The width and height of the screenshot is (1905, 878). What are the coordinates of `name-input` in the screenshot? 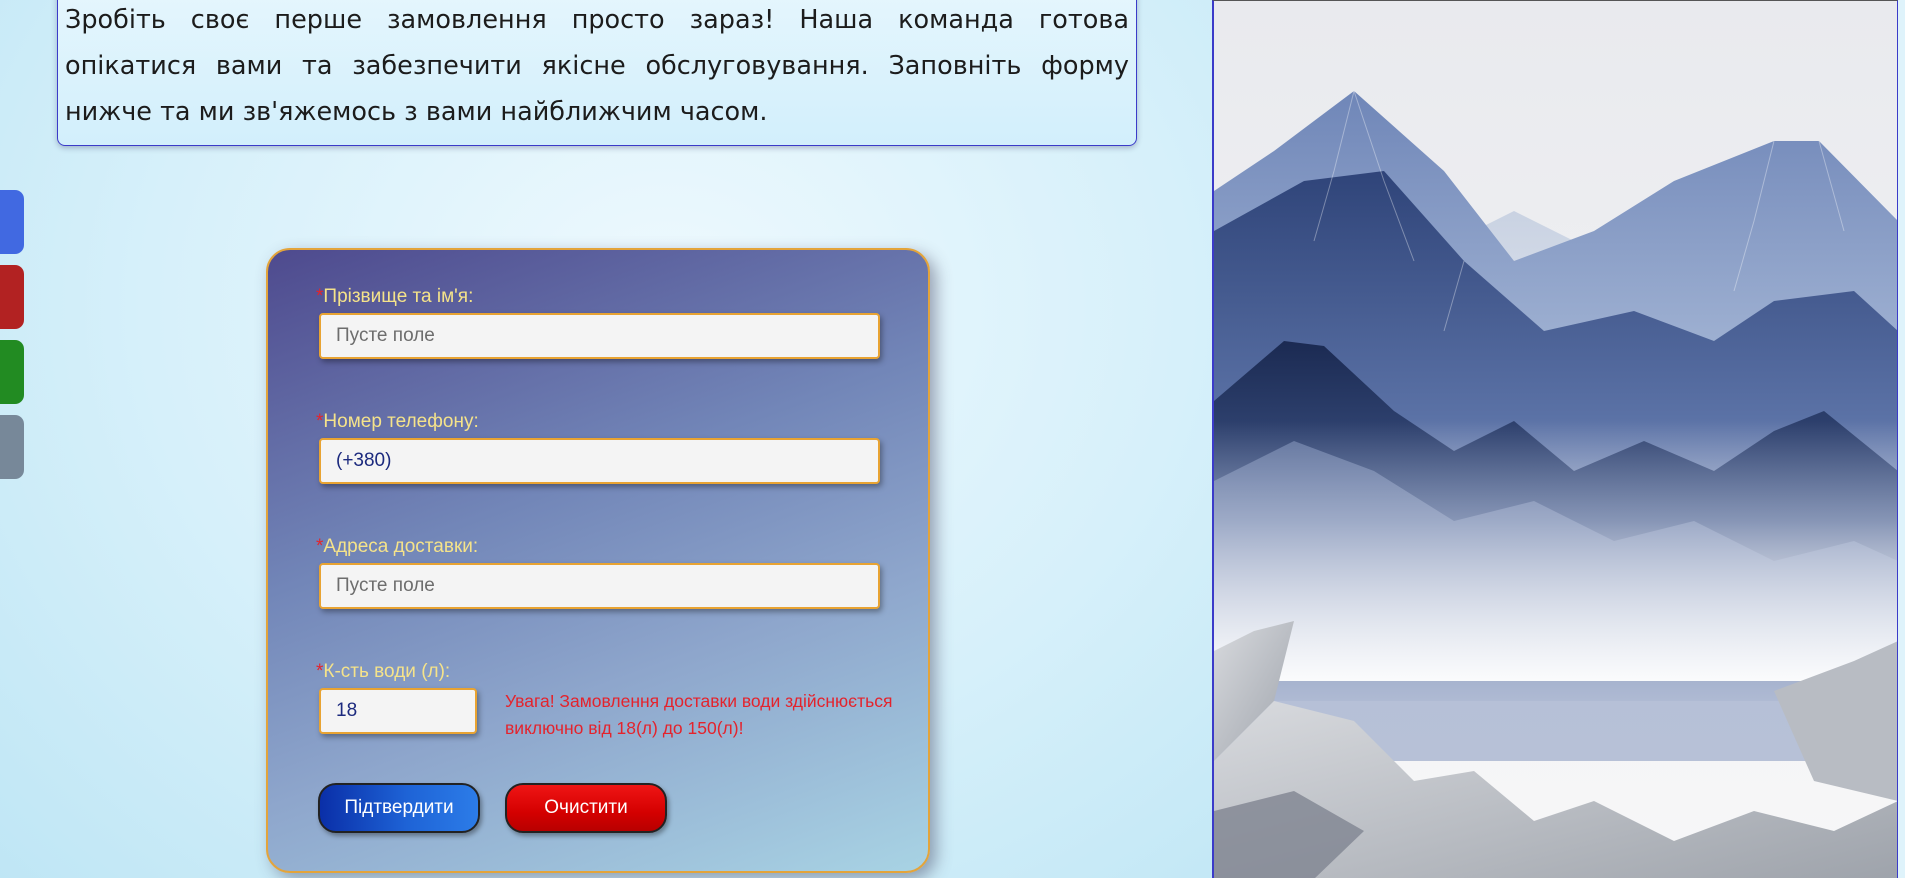 It's located at (599, 336).